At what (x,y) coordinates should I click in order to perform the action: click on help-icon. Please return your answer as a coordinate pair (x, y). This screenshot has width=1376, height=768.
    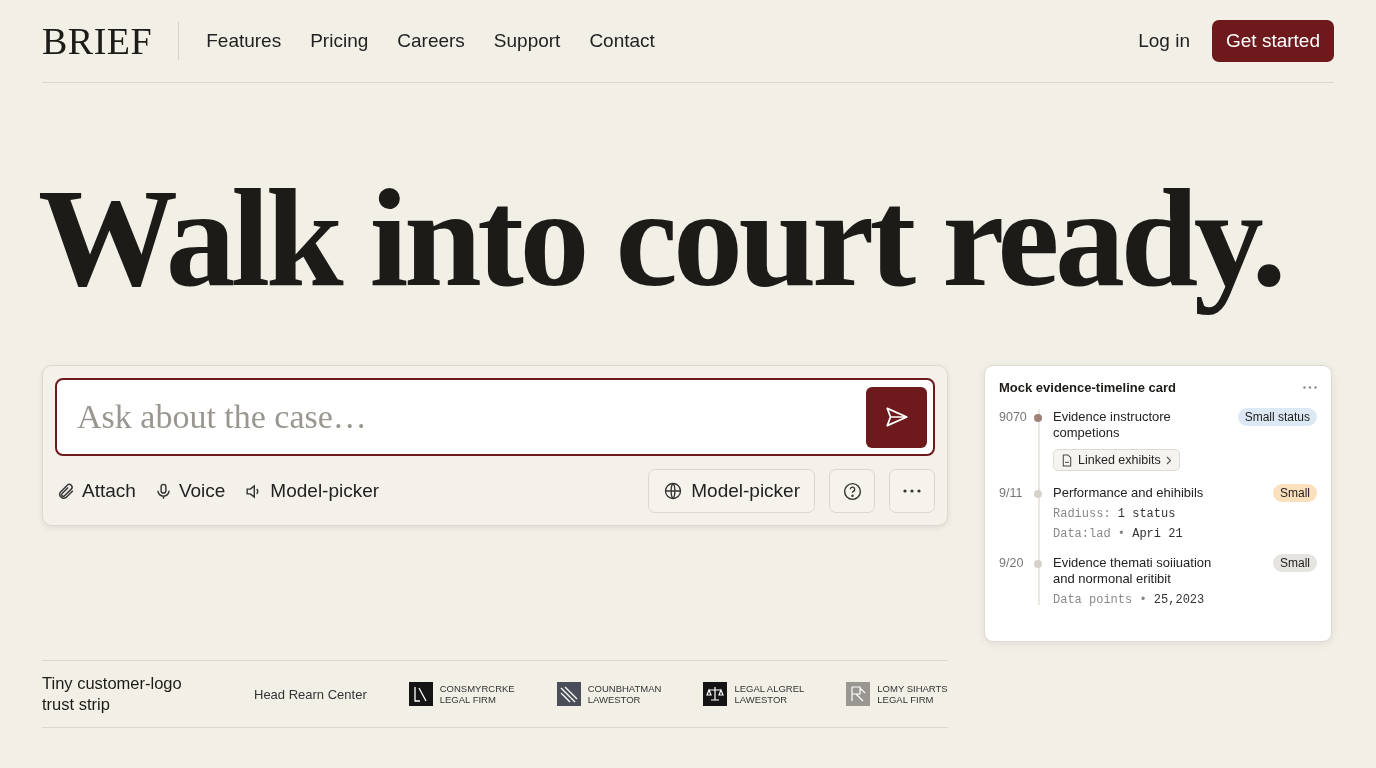
    Looking at the image, I should click on (852, 491).